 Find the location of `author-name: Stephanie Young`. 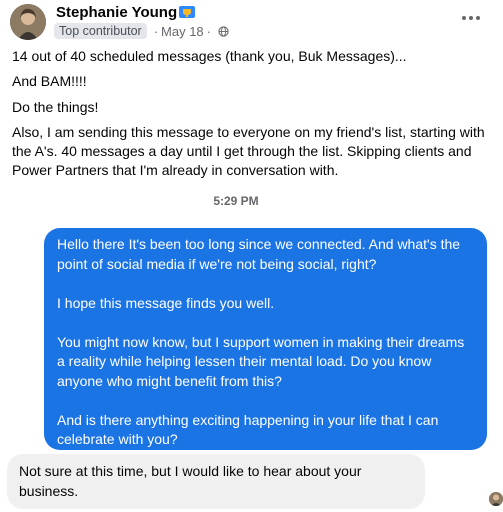

author-name: Stephanie Young is located at coordinates (116, 12).